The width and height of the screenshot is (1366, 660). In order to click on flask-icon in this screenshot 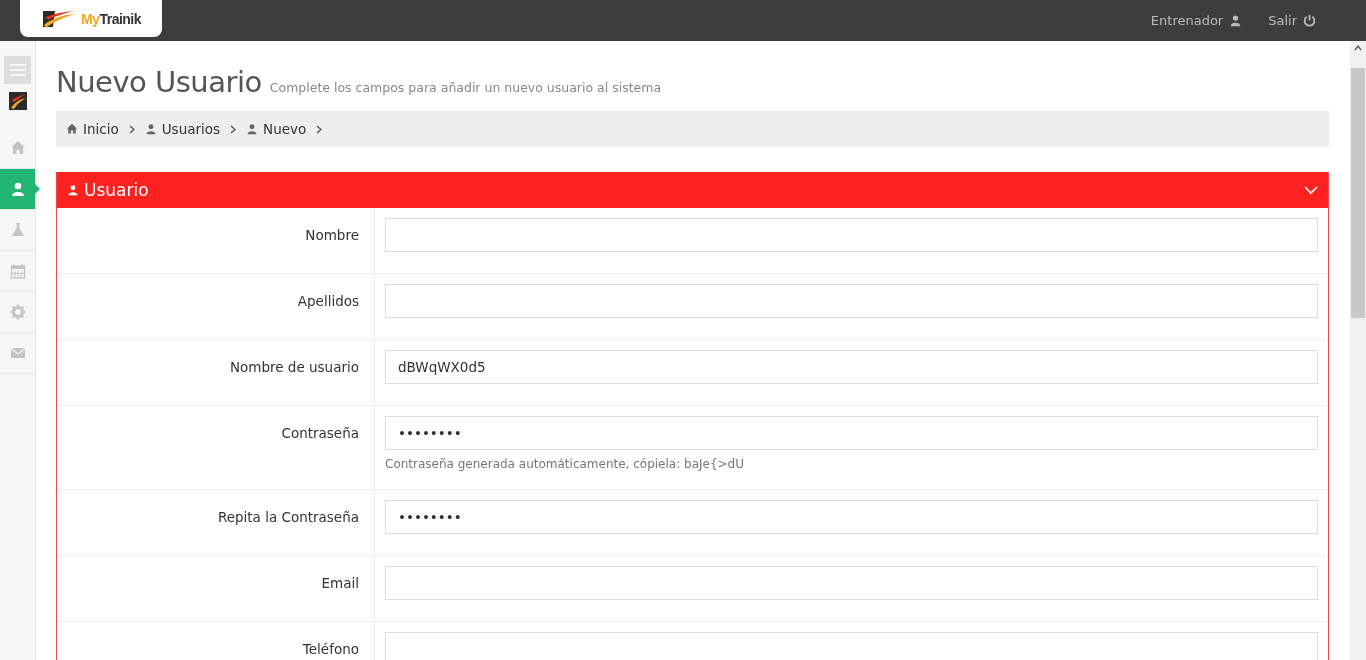, I will do `click(17, 230)`.